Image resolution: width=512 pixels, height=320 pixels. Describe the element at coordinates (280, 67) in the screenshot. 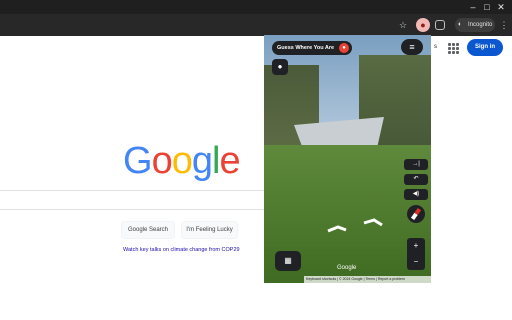

I see `pegman-icon: ●` at that location.